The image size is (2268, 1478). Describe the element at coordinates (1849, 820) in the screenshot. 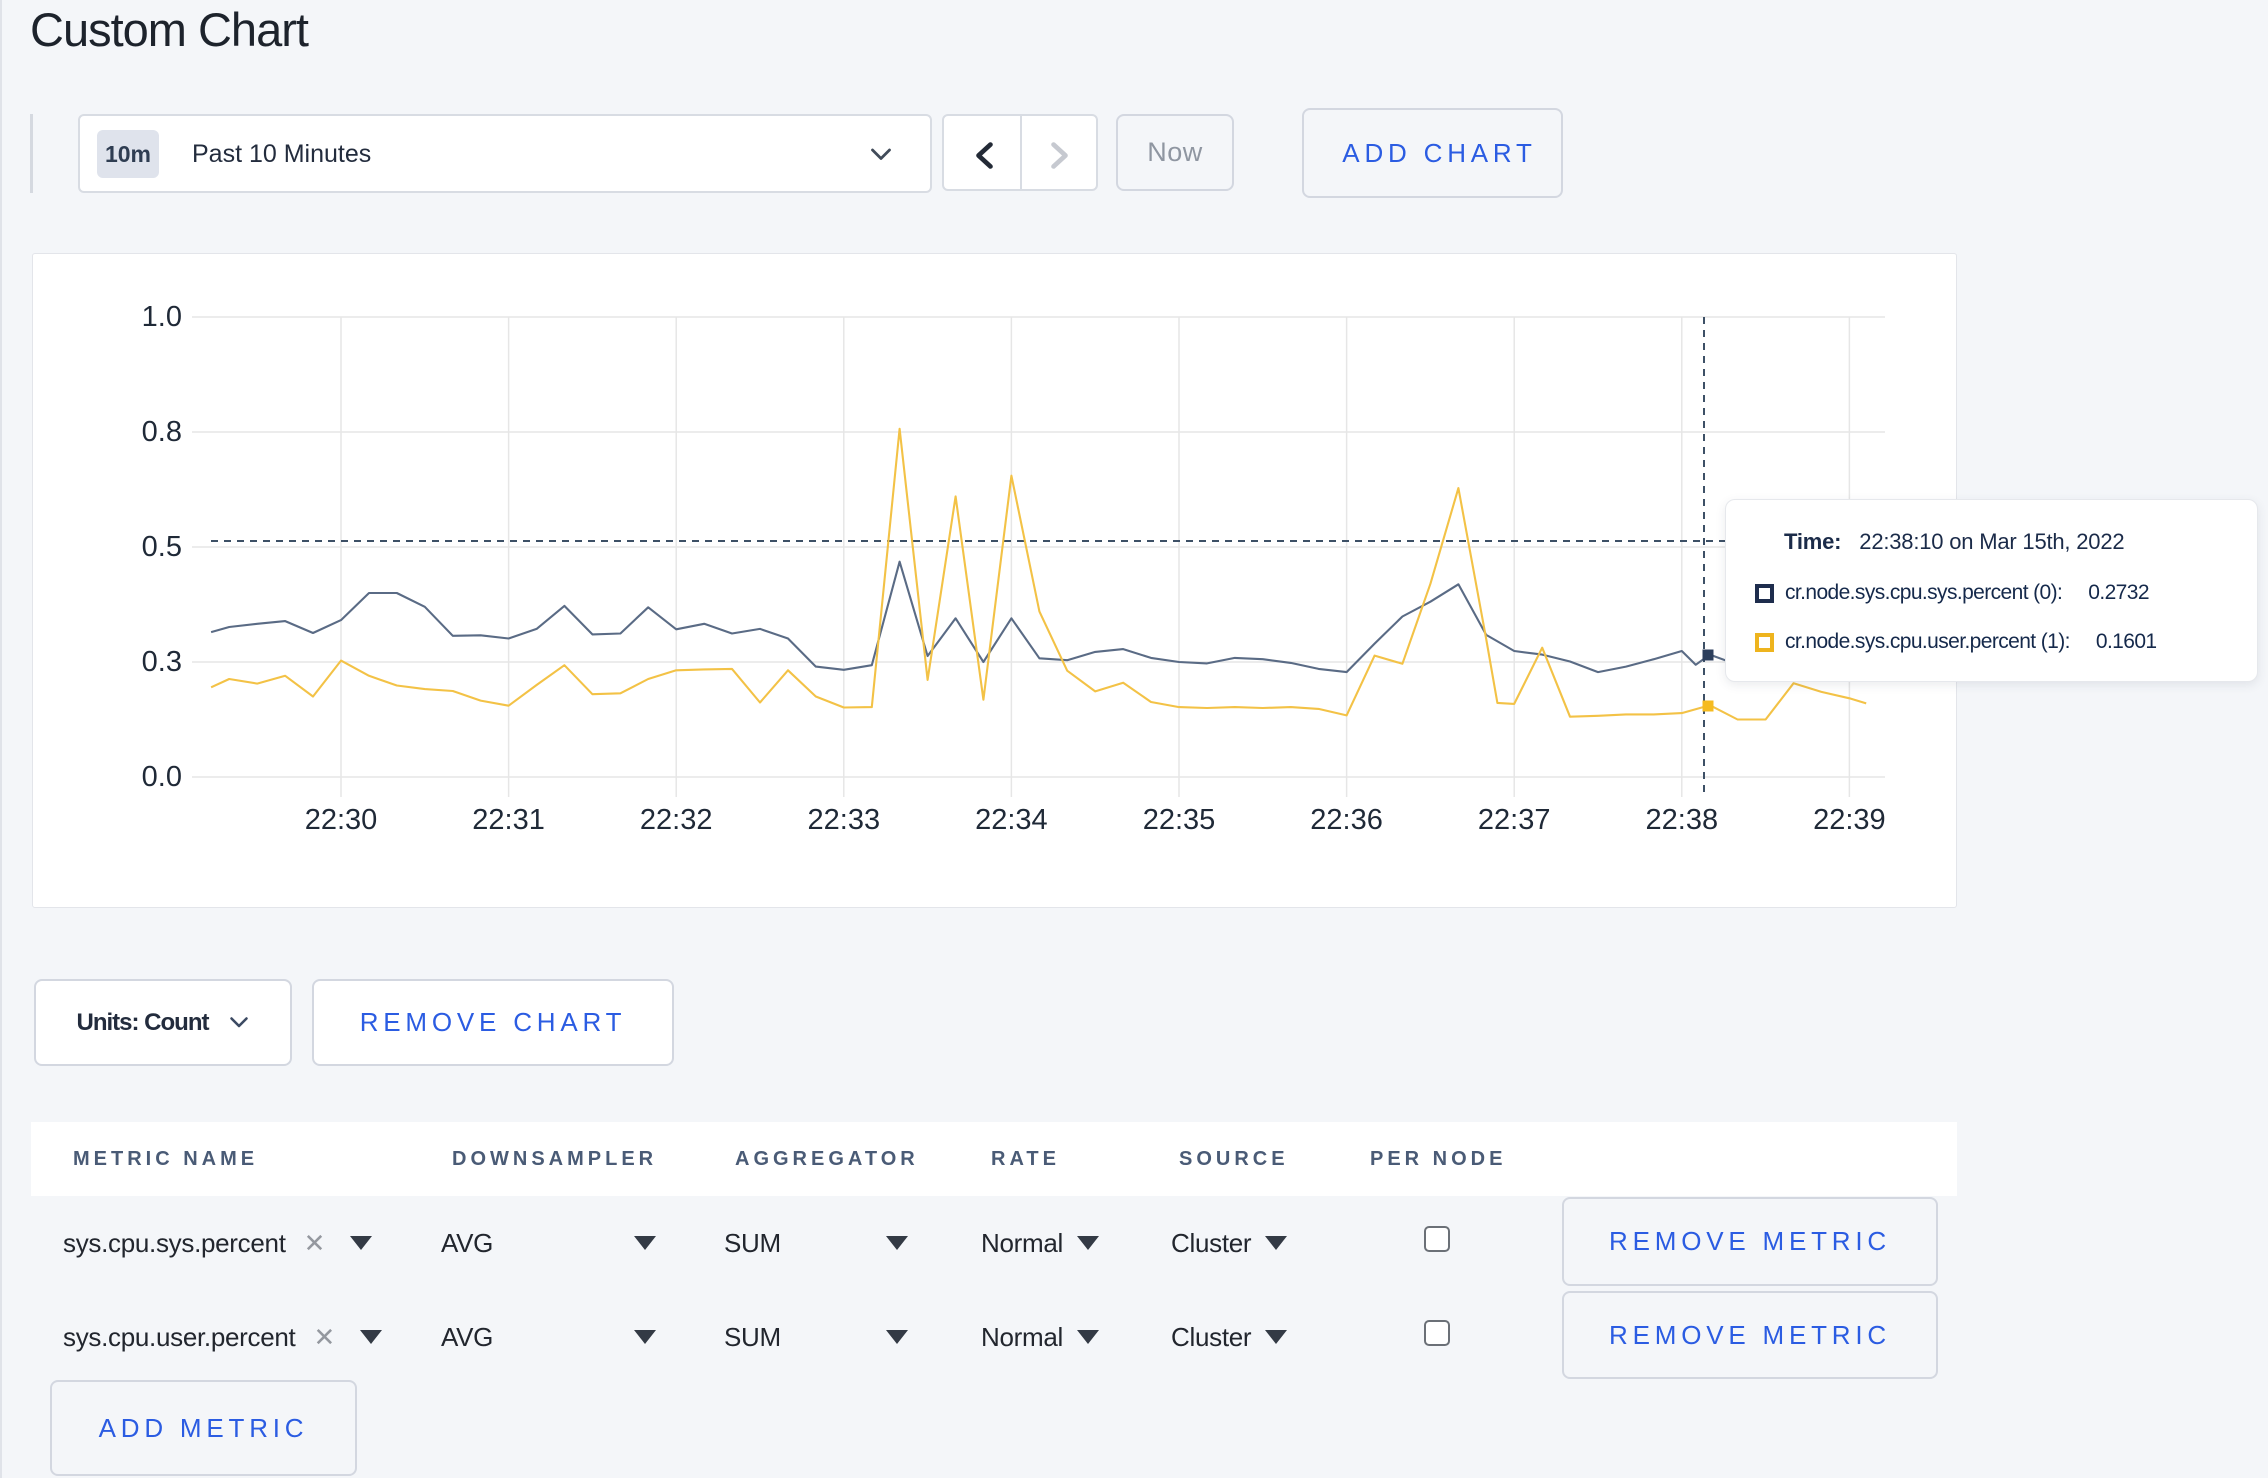

I see `svg-text: 22:39` at that location.